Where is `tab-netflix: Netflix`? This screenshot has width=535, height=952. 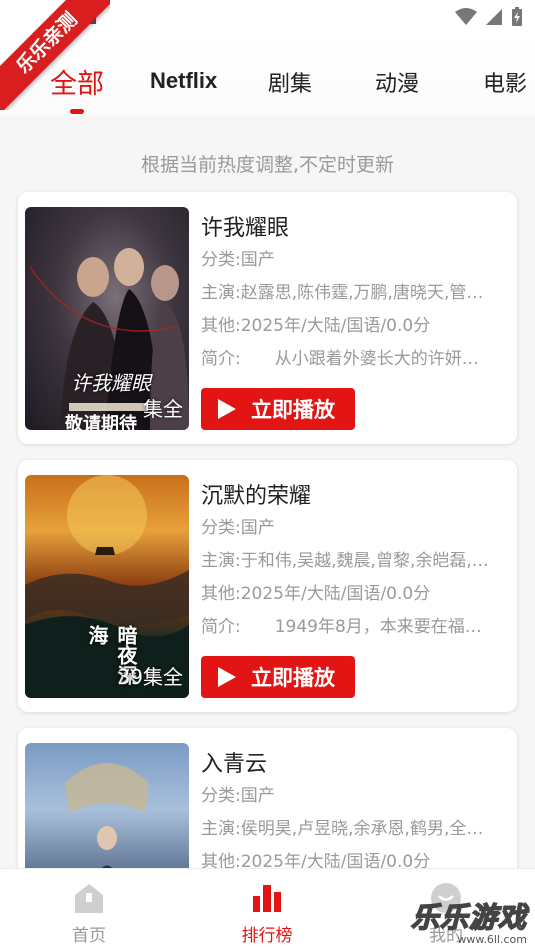
tab-netflix: Netflix is located at coordinates (183, 81).